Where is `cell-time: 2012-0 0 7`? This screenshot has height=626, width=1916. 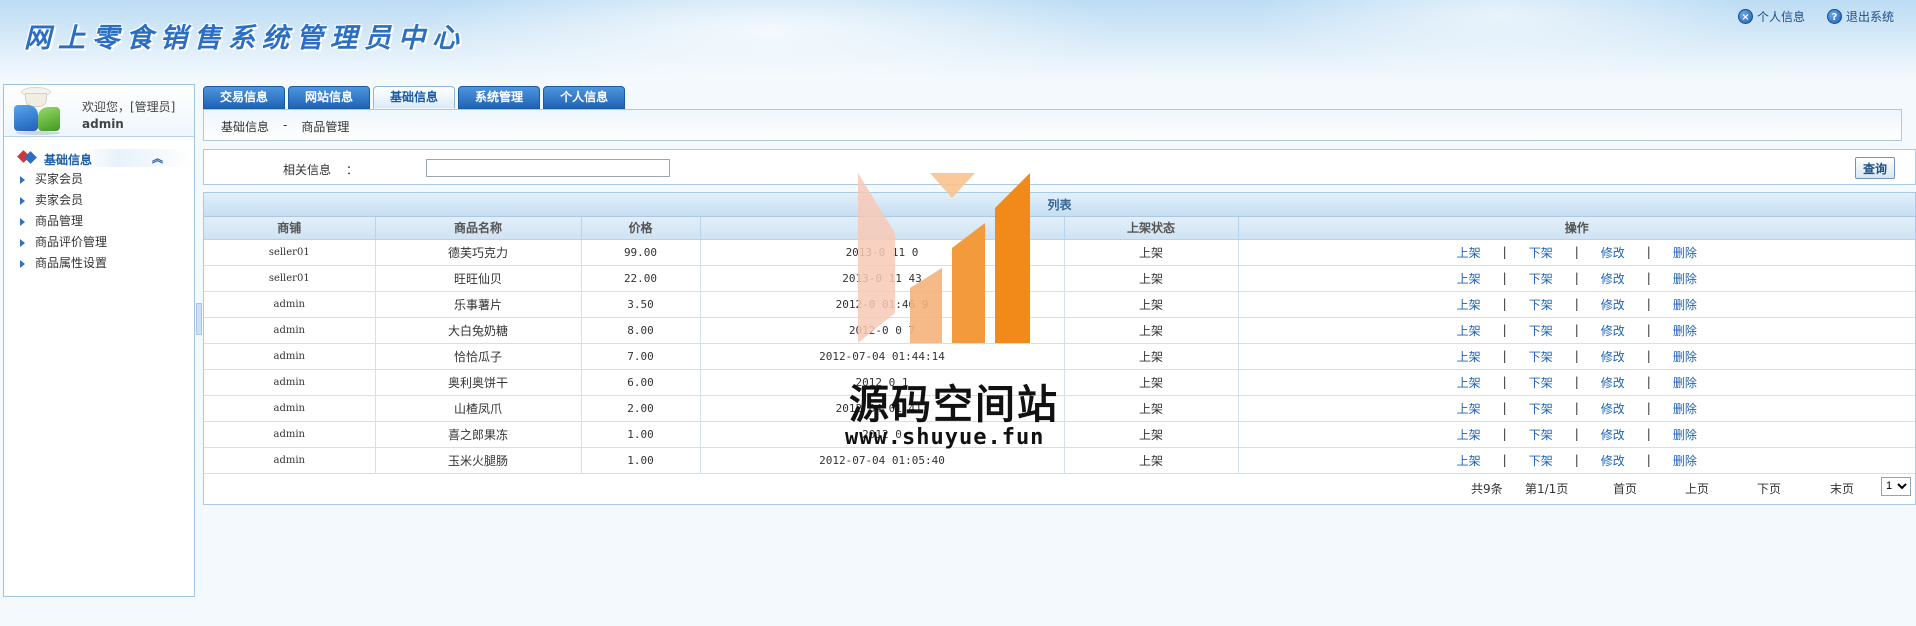 cell-time: 2012-0 0 7 is located at coordinates (882, 330).